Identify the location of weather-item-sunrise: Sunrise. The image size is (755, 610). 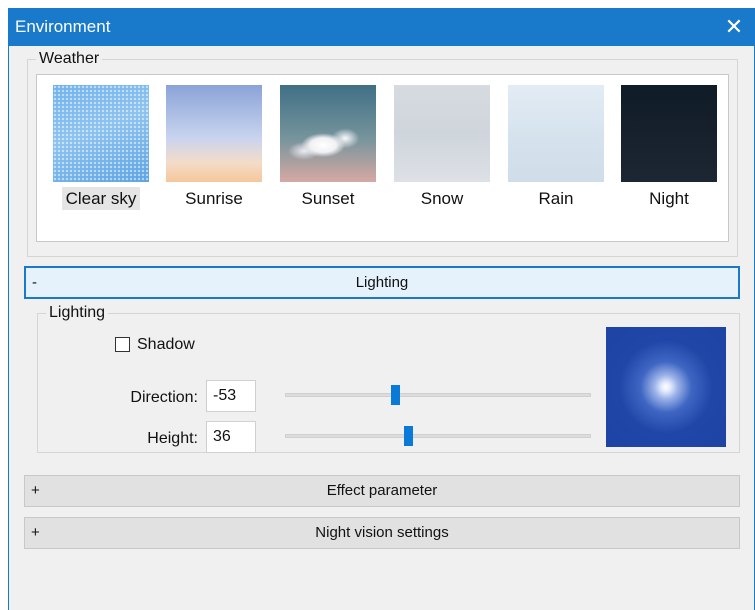
(211, 145).